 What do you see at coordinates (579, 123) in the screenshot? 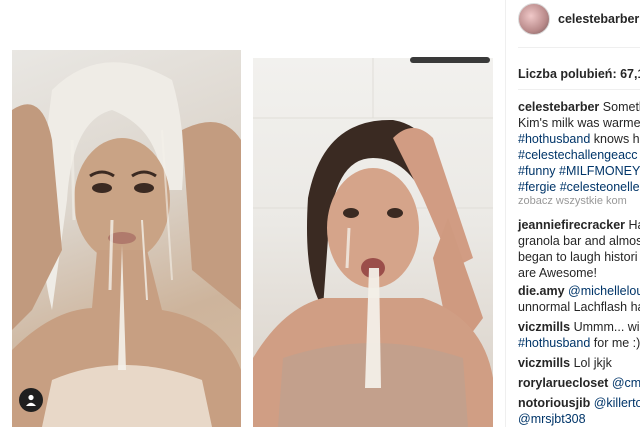
I see `caption-text-line2: Kim's milk was warmed` at bounding box center [579, 123].